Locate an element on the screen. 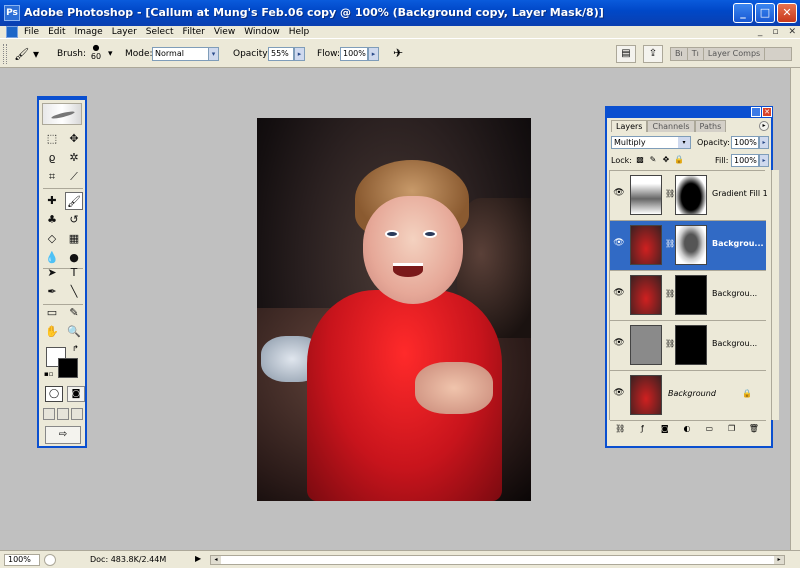  horizontal-scrollbar: ◂ ▸ is located at coordinates (497, 560).